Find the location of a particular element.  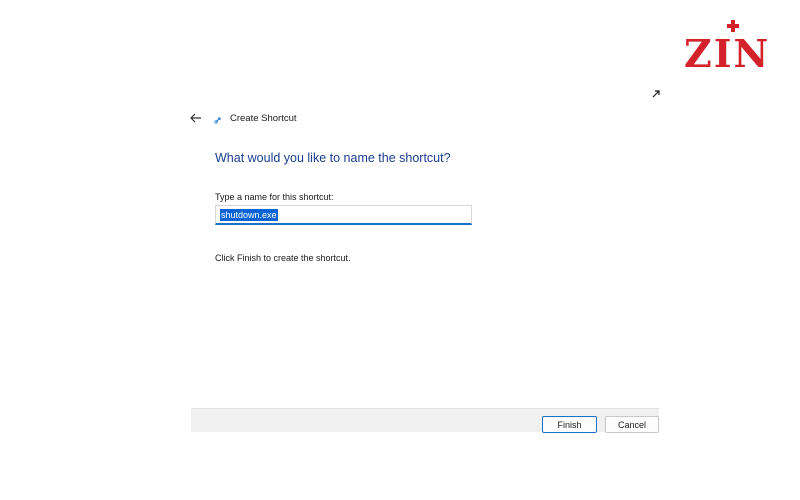

zin-logo: ZIN is located at coordinates (737, 47).